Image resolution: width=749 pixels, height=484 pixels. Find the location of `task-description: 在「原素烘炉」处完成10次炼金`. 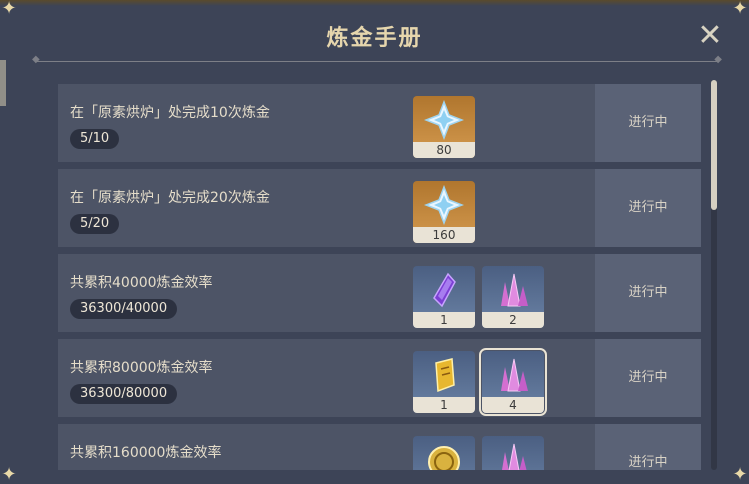

task-description: 在「原素烘炉」处完成10次炼金 is located at coordinates (170, 113).